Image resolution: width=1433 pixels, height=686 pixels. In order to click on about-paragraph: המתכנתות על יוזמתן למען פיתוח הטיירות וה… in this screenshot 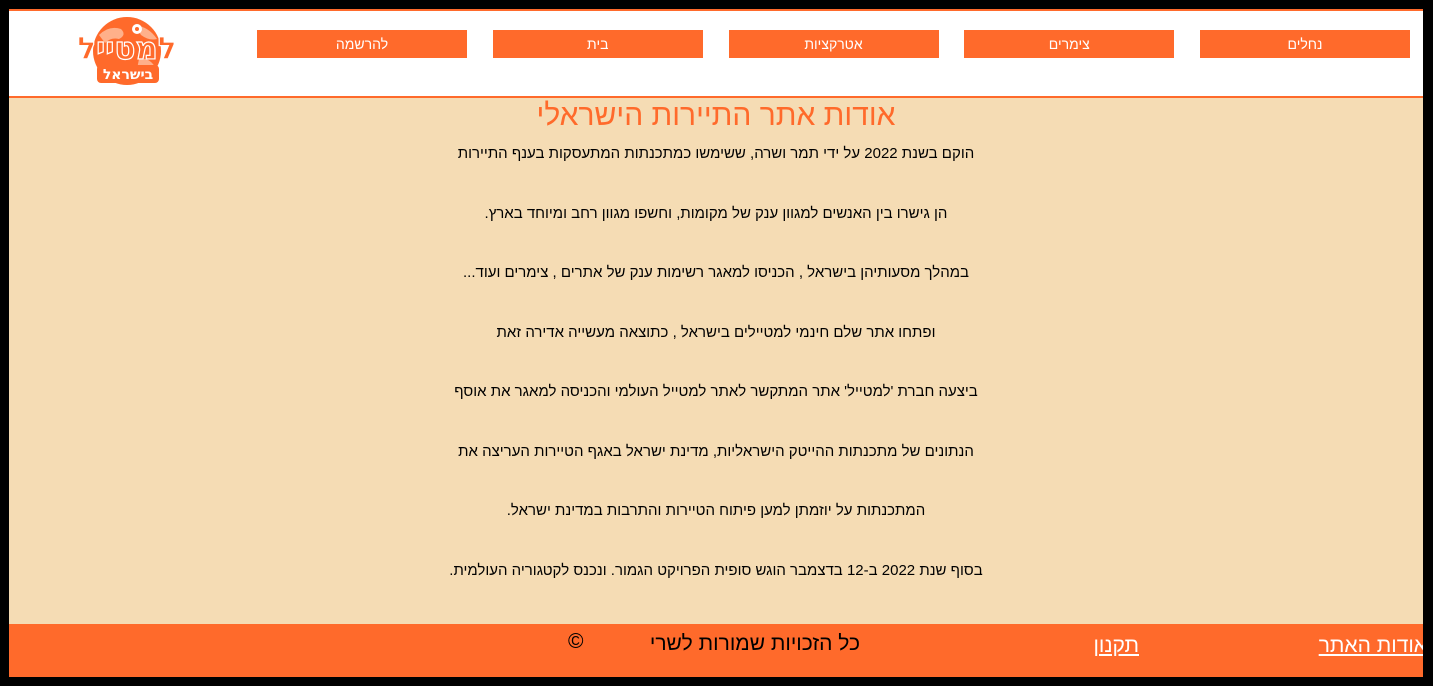, I will do `click(716, 510)`.